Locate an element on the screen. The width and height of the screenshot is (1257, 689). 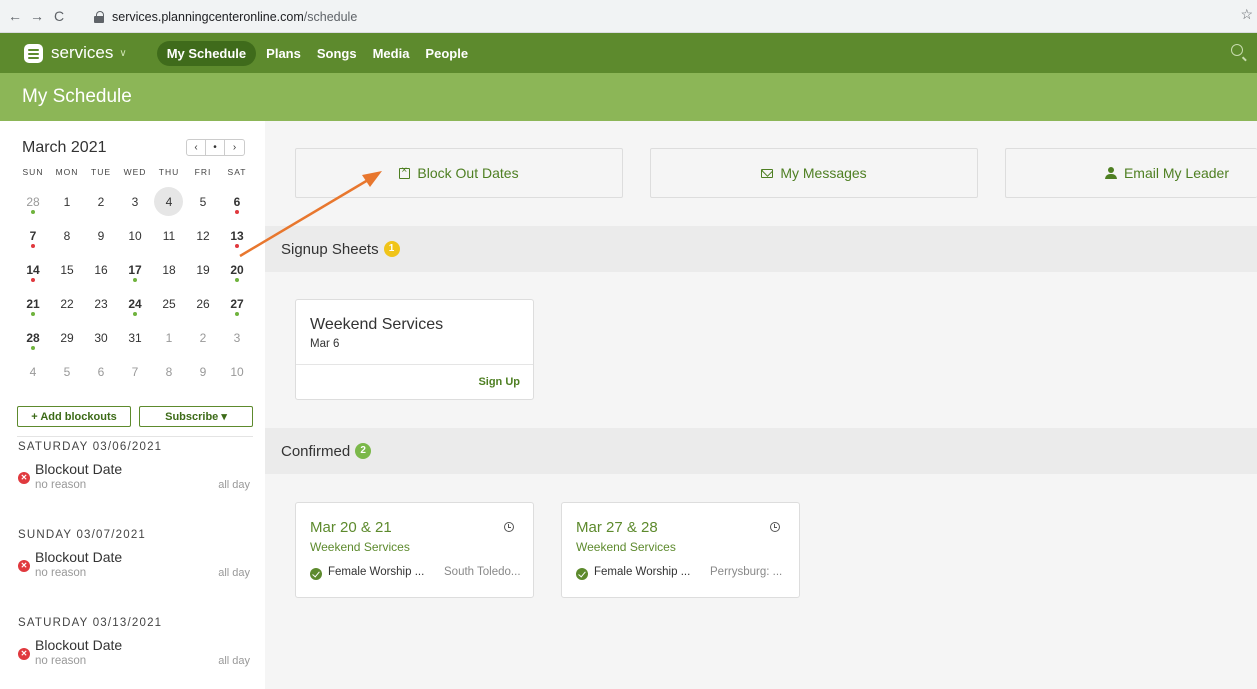
weekday-label: MON is located at coordinates (67, 172).